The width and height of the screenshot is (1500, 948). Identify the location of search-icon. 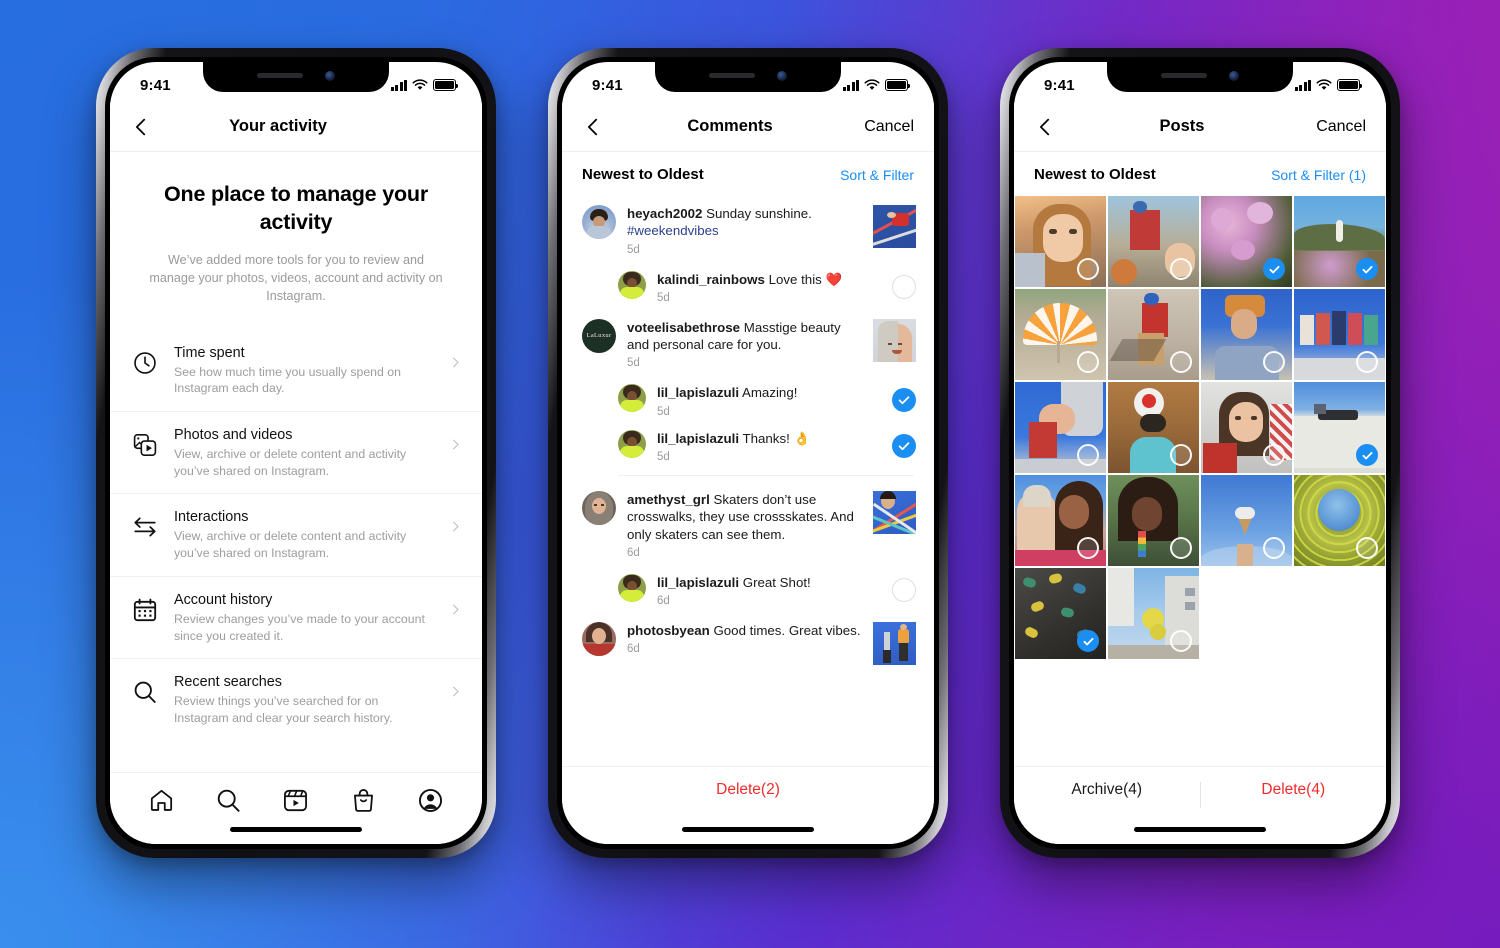
(228, 800).